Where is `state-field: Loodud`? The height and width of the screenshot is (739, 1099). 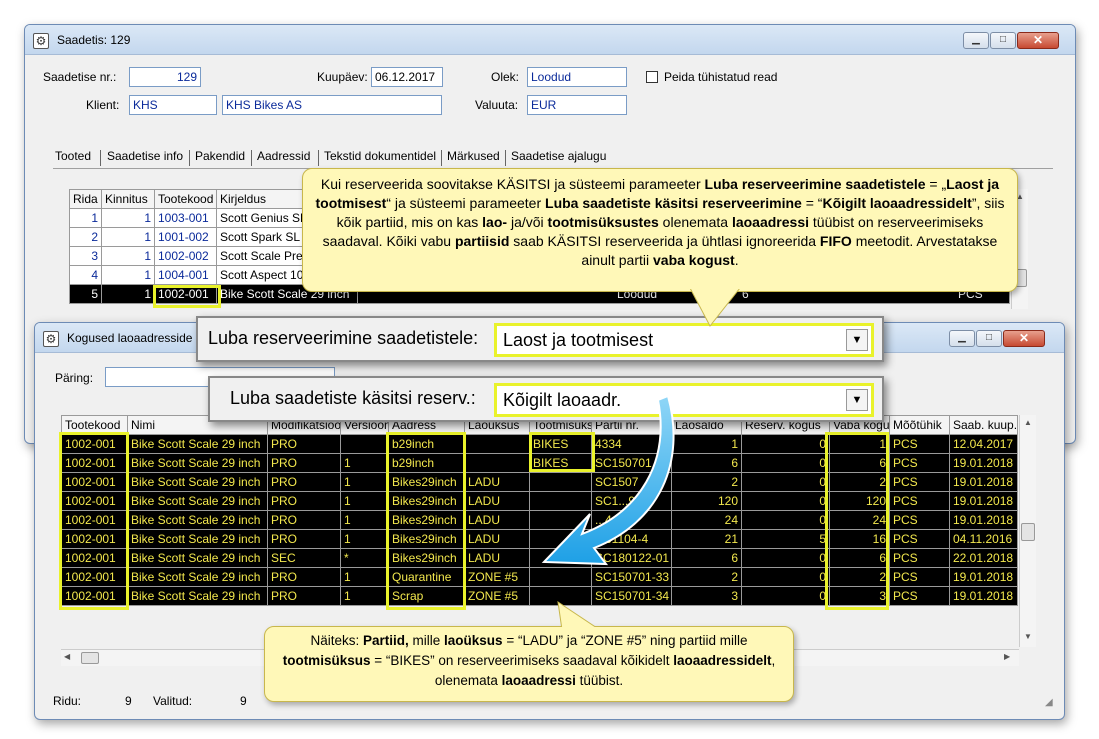
state-field: Loodud is located at coordinates (577, 77).